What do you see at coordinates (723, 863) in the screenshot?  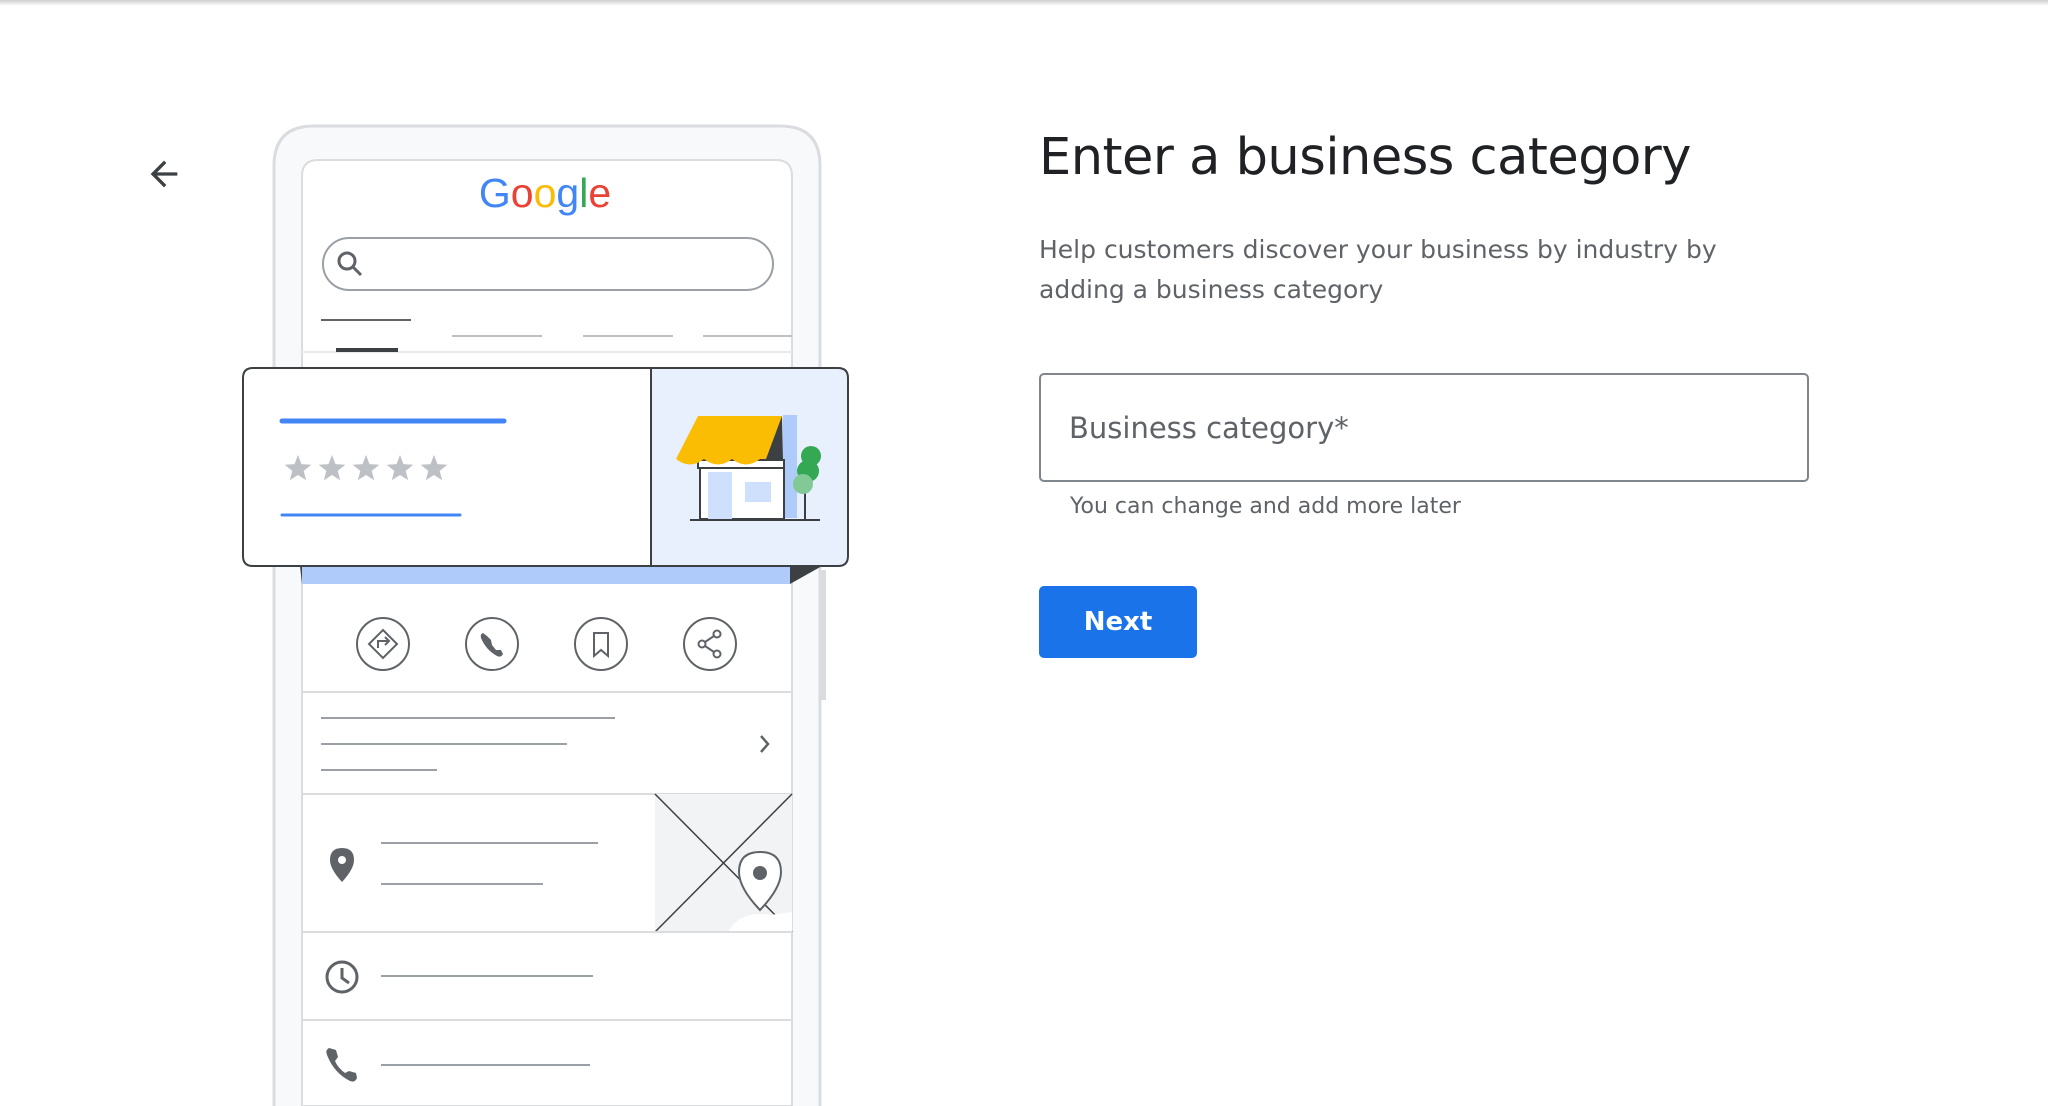 I see `mini-map` at bounding box center [723, 863].